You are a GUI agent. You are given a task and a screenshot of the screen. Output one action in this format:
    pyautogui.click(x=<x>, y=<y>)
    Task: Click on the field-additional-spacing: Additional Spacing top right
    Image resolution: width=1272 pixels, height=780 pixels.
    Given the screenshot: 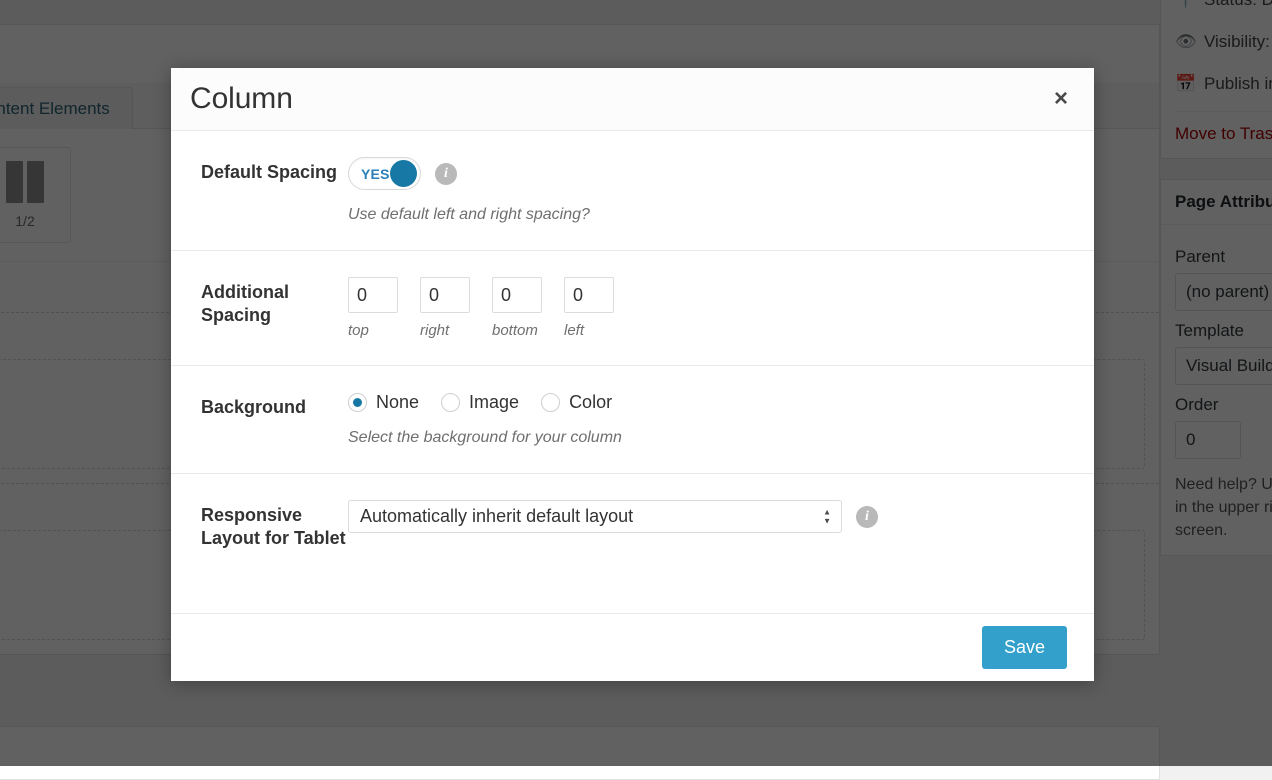 What is the action you would take?
    pyautogui.click(x=632, y=308)
    